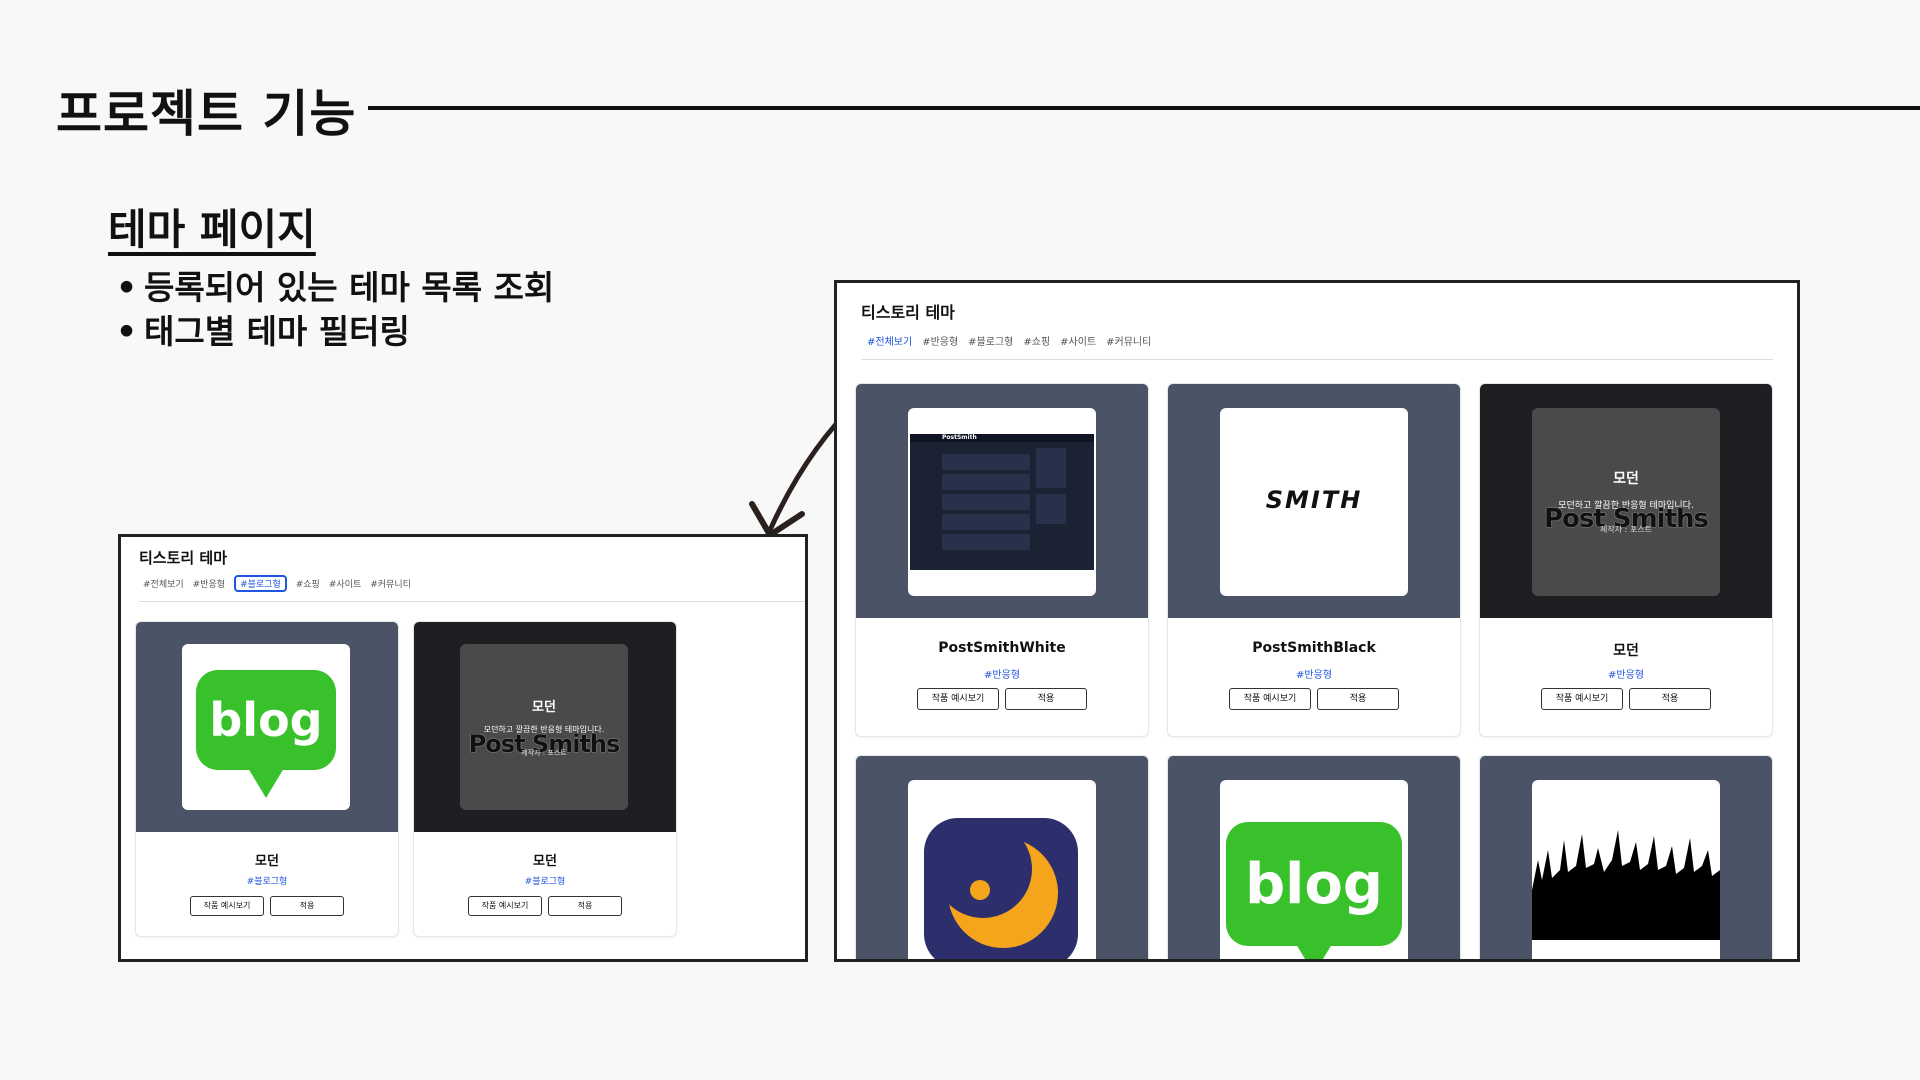 The image size is (1920, 1080). I want to click on theme-thumbnail-area: PostSmith, so click(1002, 501).